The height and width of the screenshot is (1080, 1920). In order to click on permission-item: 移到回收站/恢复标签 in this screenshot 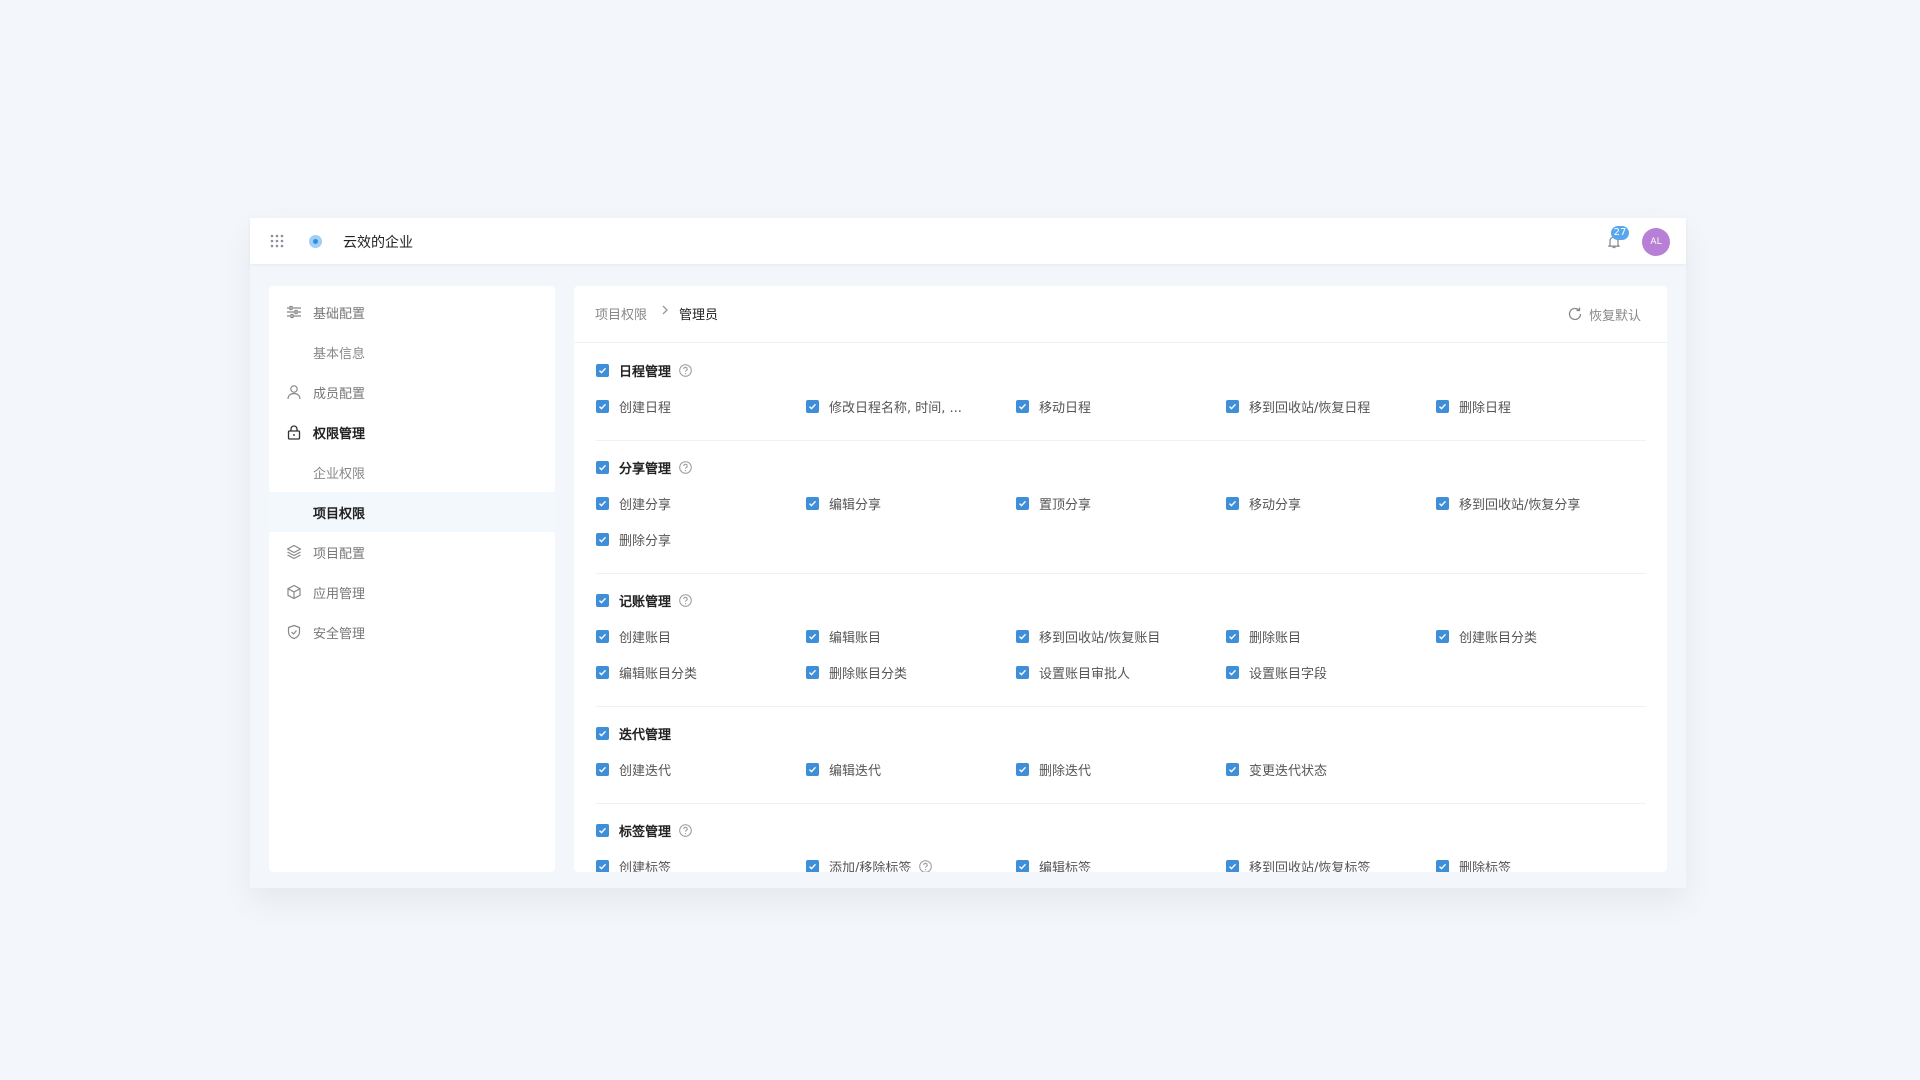, I will do `click(1298, 864)`.